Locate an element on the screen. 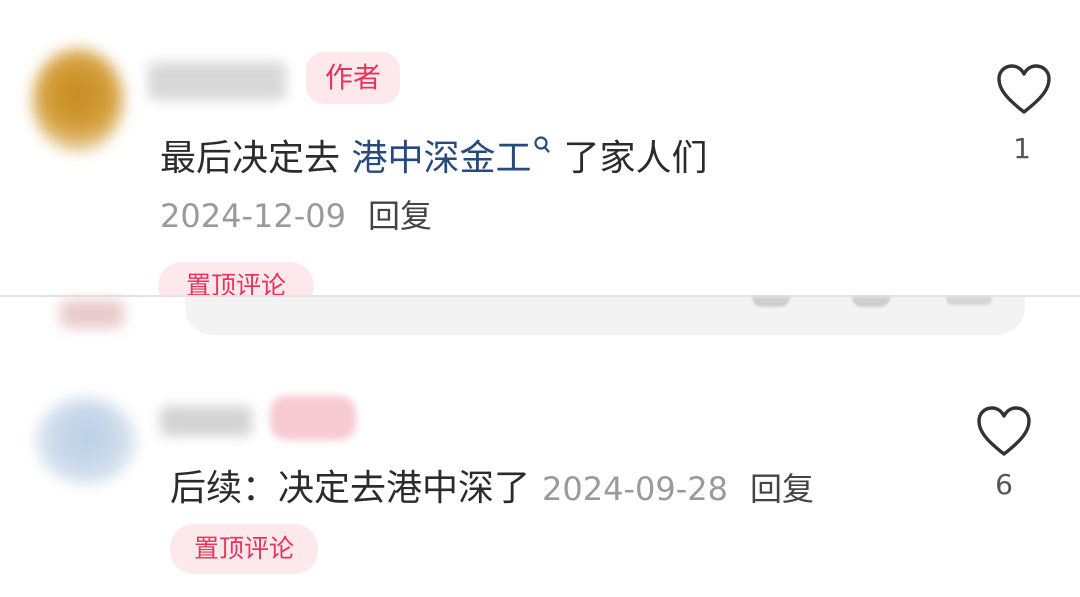 The image size is (1080, 597). comment-date: 2024-12-09 is located at coordinates (253, 216).